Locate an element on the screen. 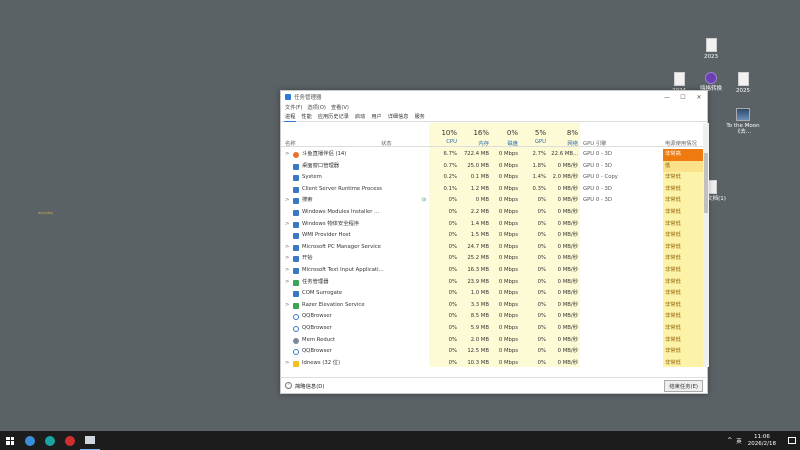  menu-file: 文件(F) is located at coordinates (293, 107).